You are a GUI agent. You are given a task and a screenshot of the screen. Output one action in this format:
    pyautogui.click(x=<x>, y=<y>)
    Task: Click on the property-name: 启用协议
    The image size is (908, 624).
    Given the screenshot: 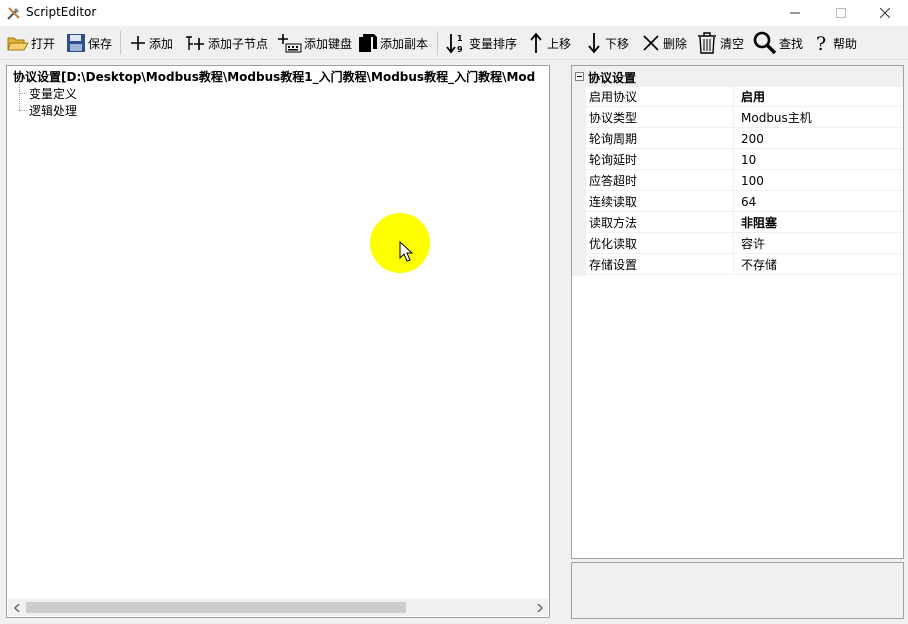 What is the action you would take?
    pyautogui.click(x=660, y=97)
    